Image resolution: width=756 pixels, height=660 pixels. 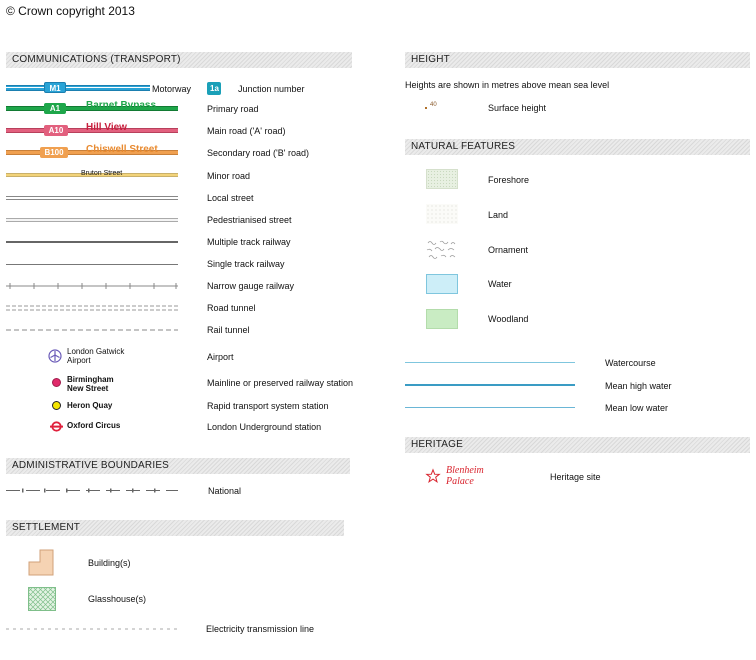 I want to click on spot-height-symbol: 40, so click(x=435, y=107).